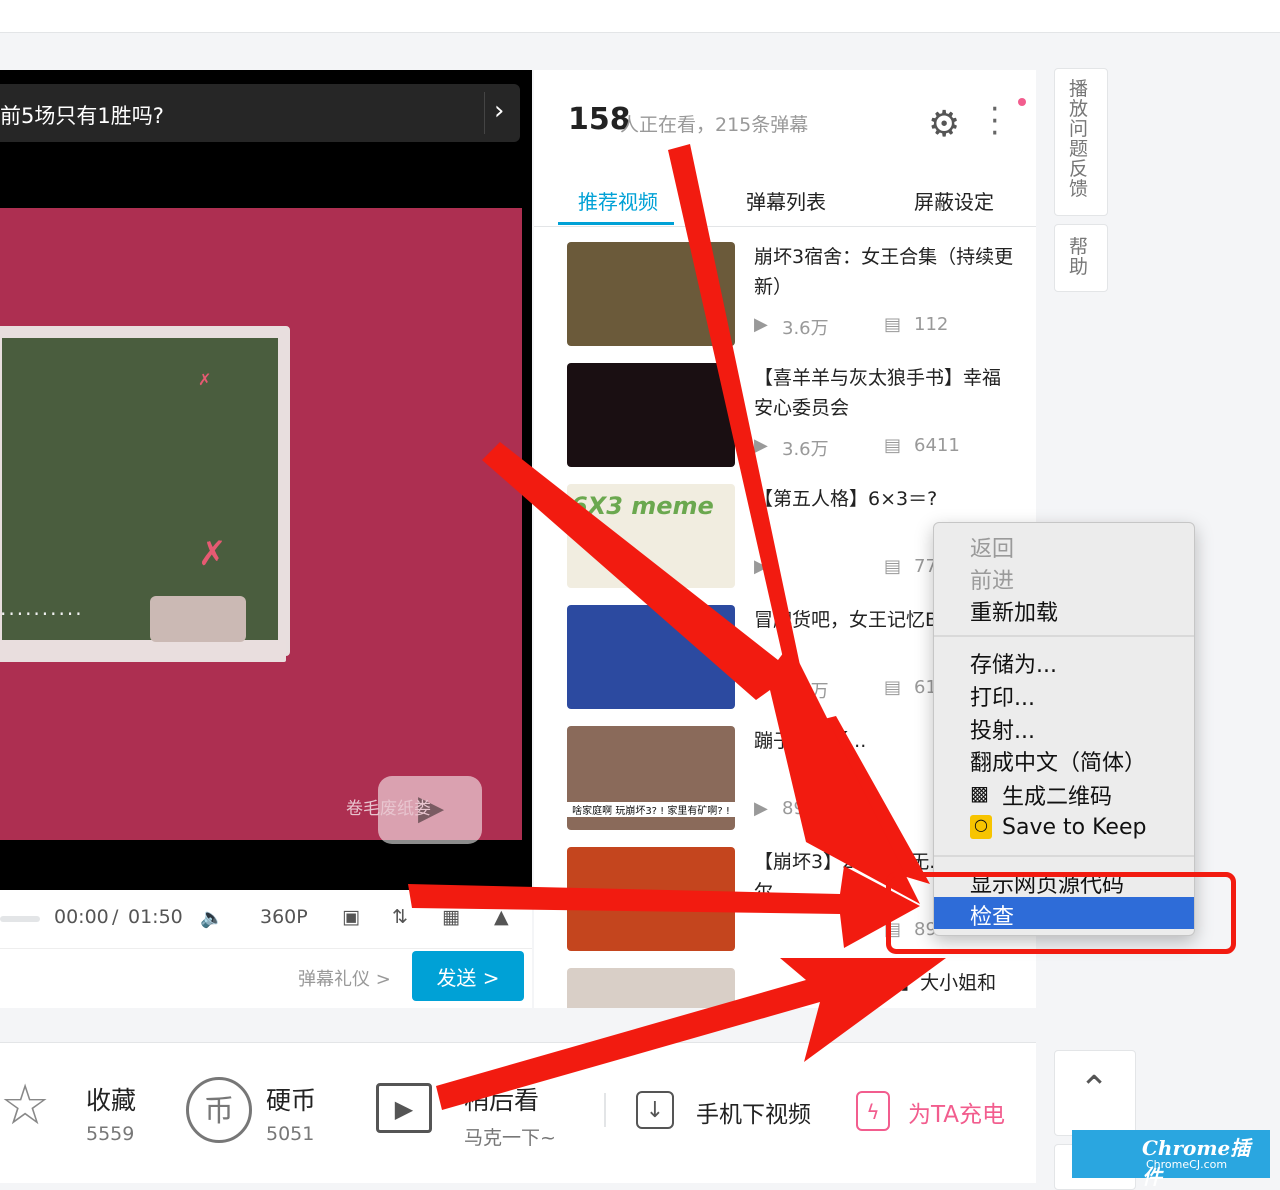 Image resolution: width=1280 pixels, height=1190 pixels. What do you see at coordinates (155, 917) in the screenshot?
I see `time-total: 01:50` at bounding box center [155, 917].